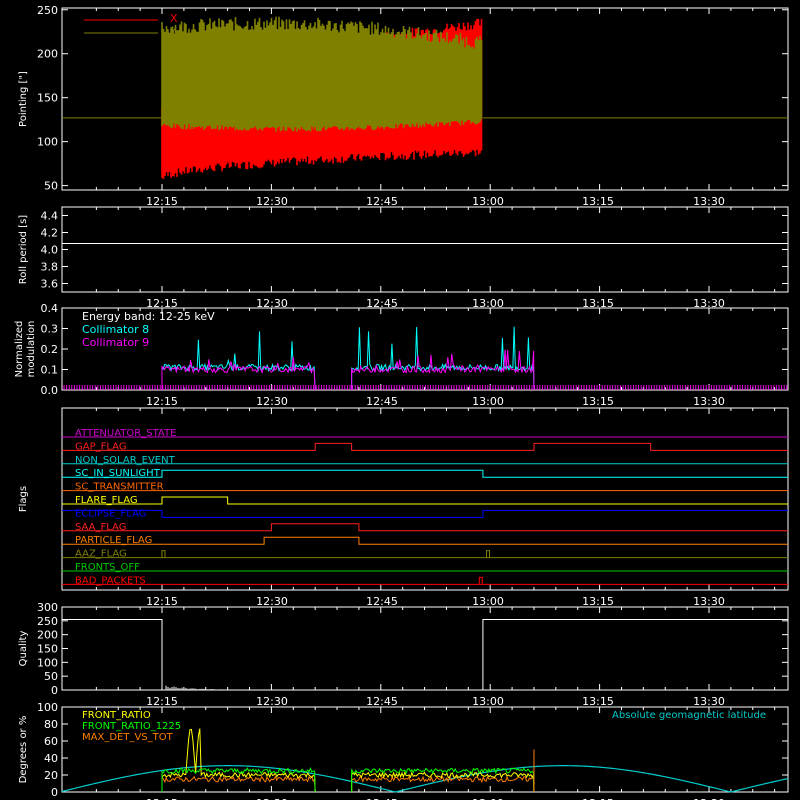  I want to click on flag-label: SC_TRANSMITTER, so click(119, 487).